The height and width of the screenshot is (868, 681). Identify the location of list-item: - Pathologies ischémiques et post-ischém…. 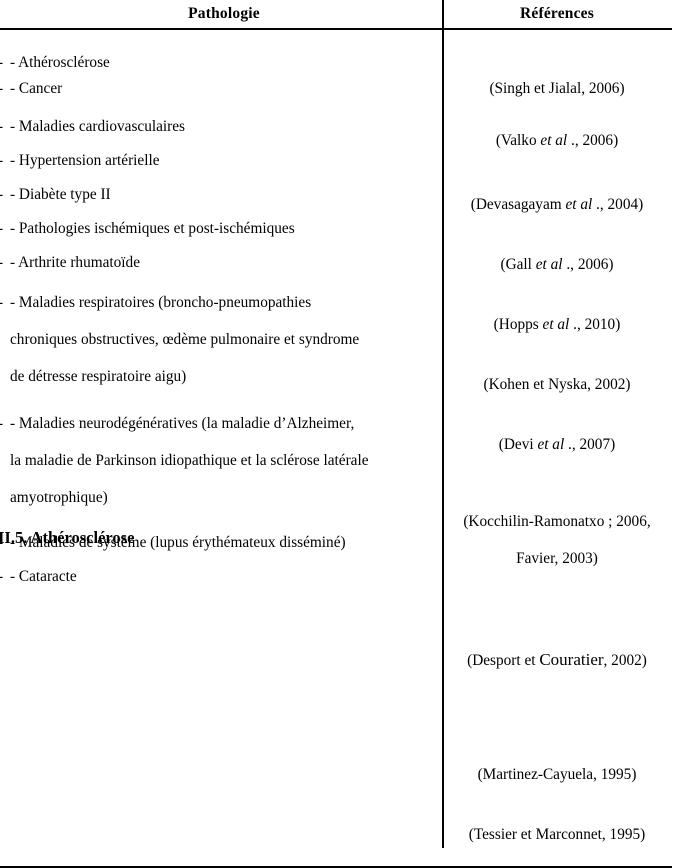
(221, 229).